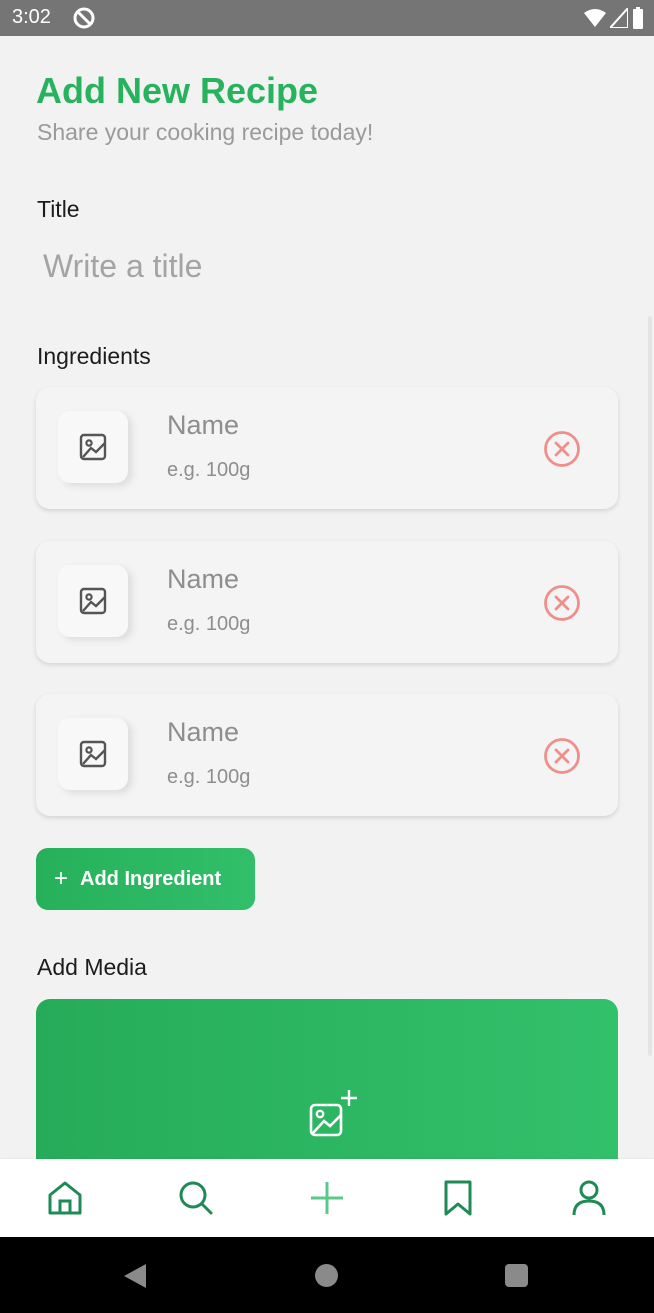 The height and width of the screenshot is (1313, 654). Describe the element at coordinates (31, 17) in the screenshot. I see `status-time: 3:02` at that location.